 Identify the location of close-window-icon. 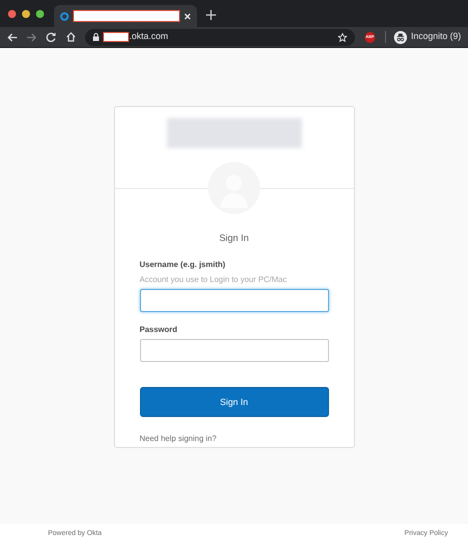
(12, 14).